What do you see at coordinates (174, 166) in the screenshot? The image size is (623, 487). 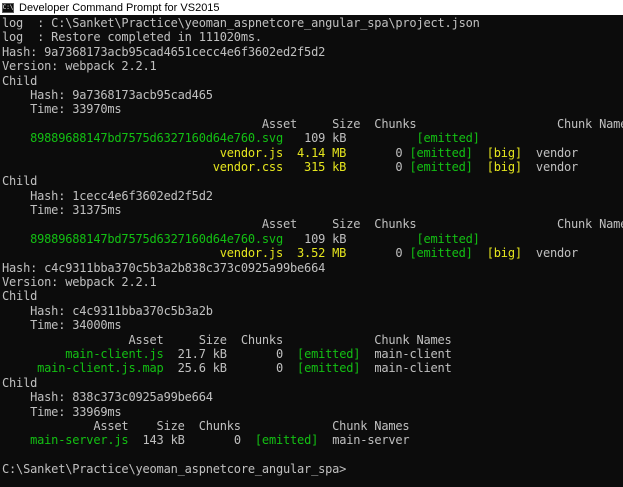 I see `console-text-segment: vendor.css 315 kB` at bounding box center [174, 166].